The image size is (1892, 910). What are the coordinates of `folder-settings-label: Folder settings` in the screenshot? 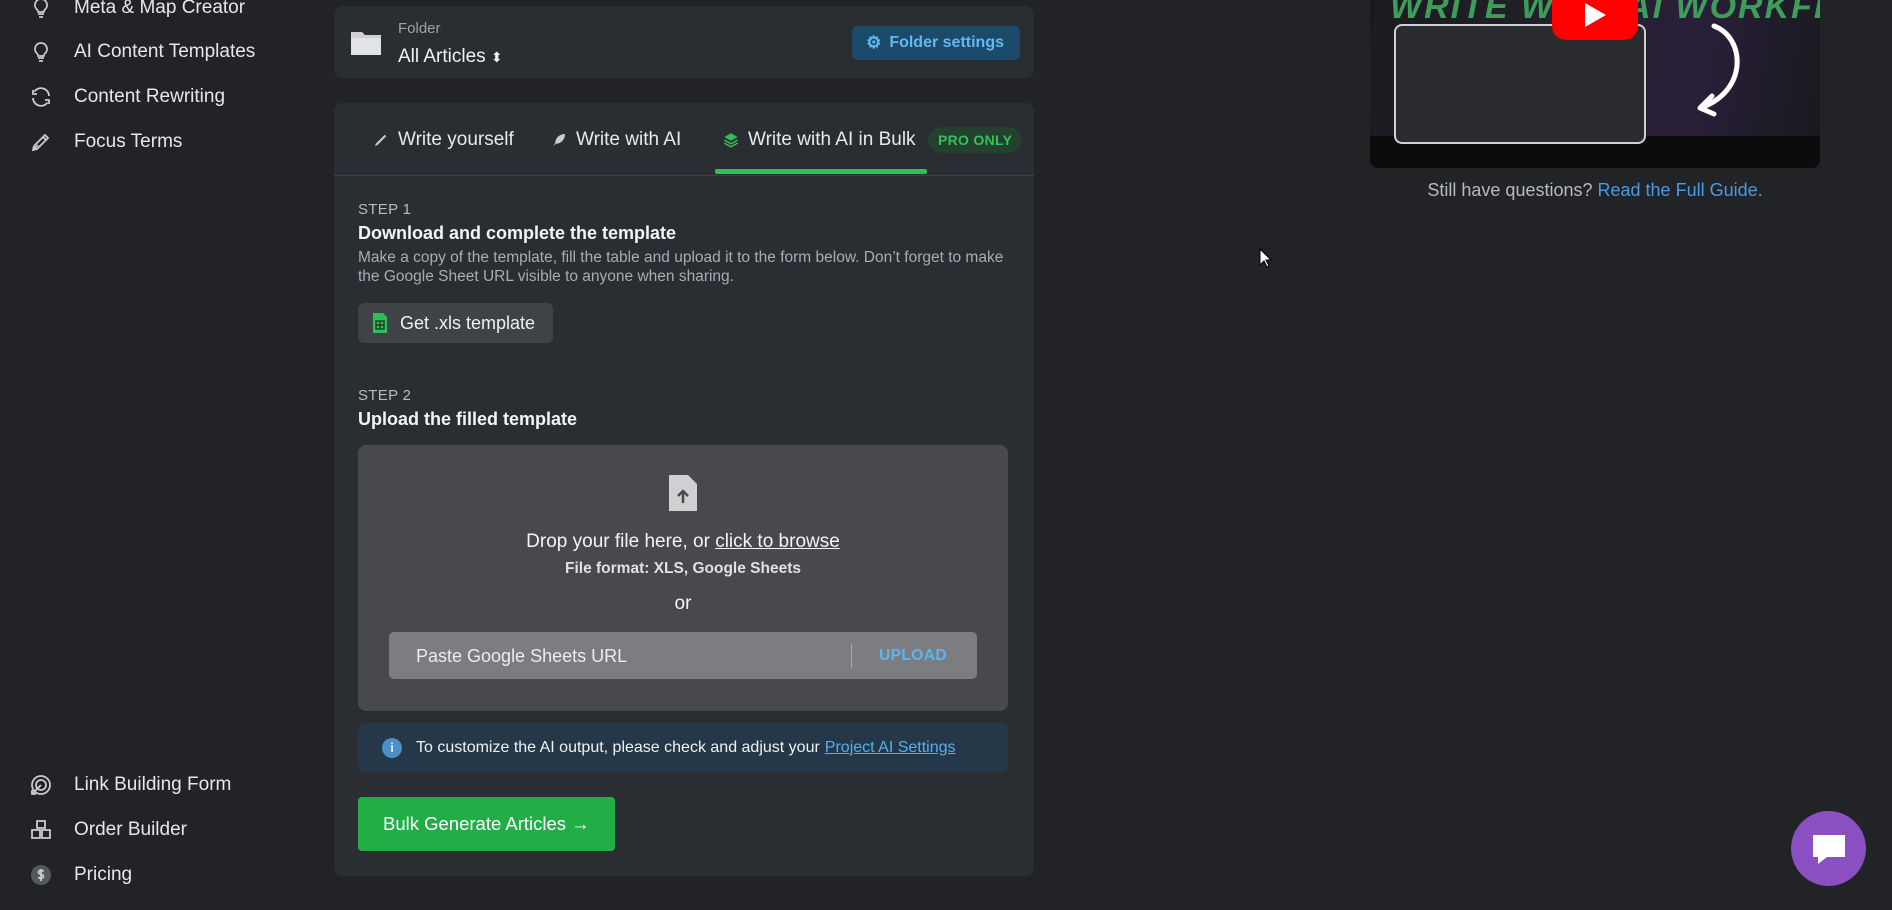 It's located at (946, 42).